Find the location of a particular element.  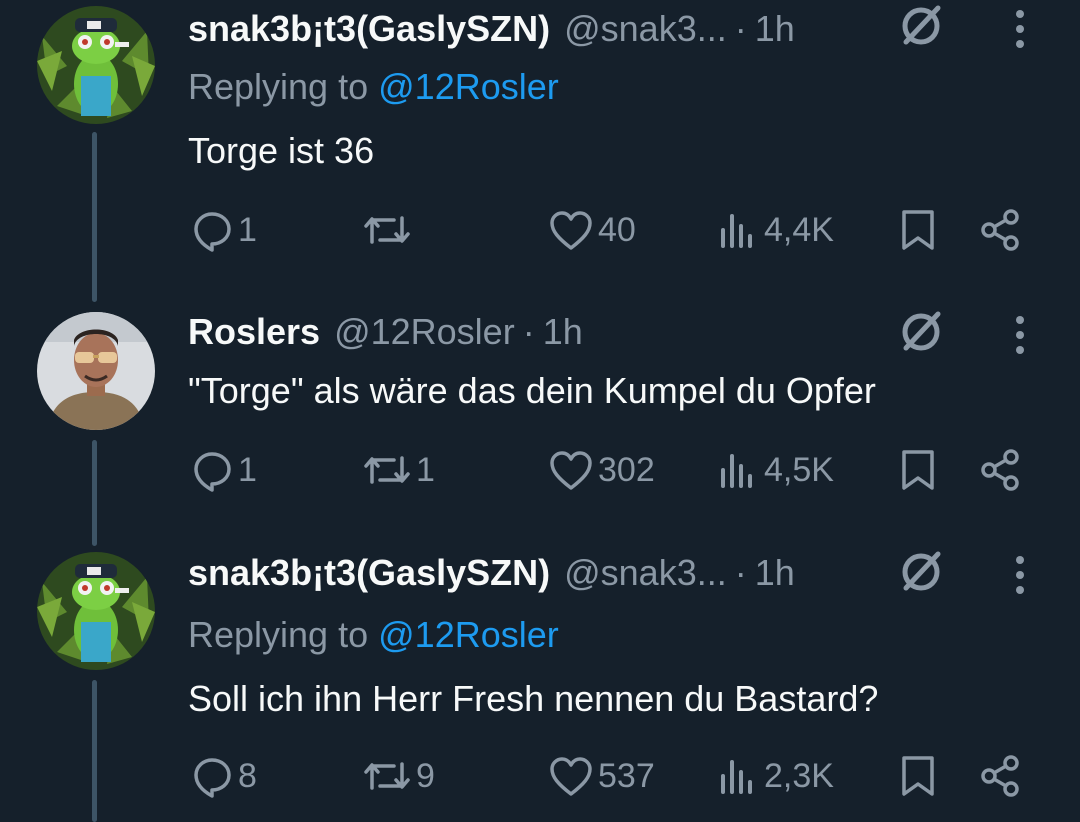

retweet-button: 9 is located at coordinates (398, 776).